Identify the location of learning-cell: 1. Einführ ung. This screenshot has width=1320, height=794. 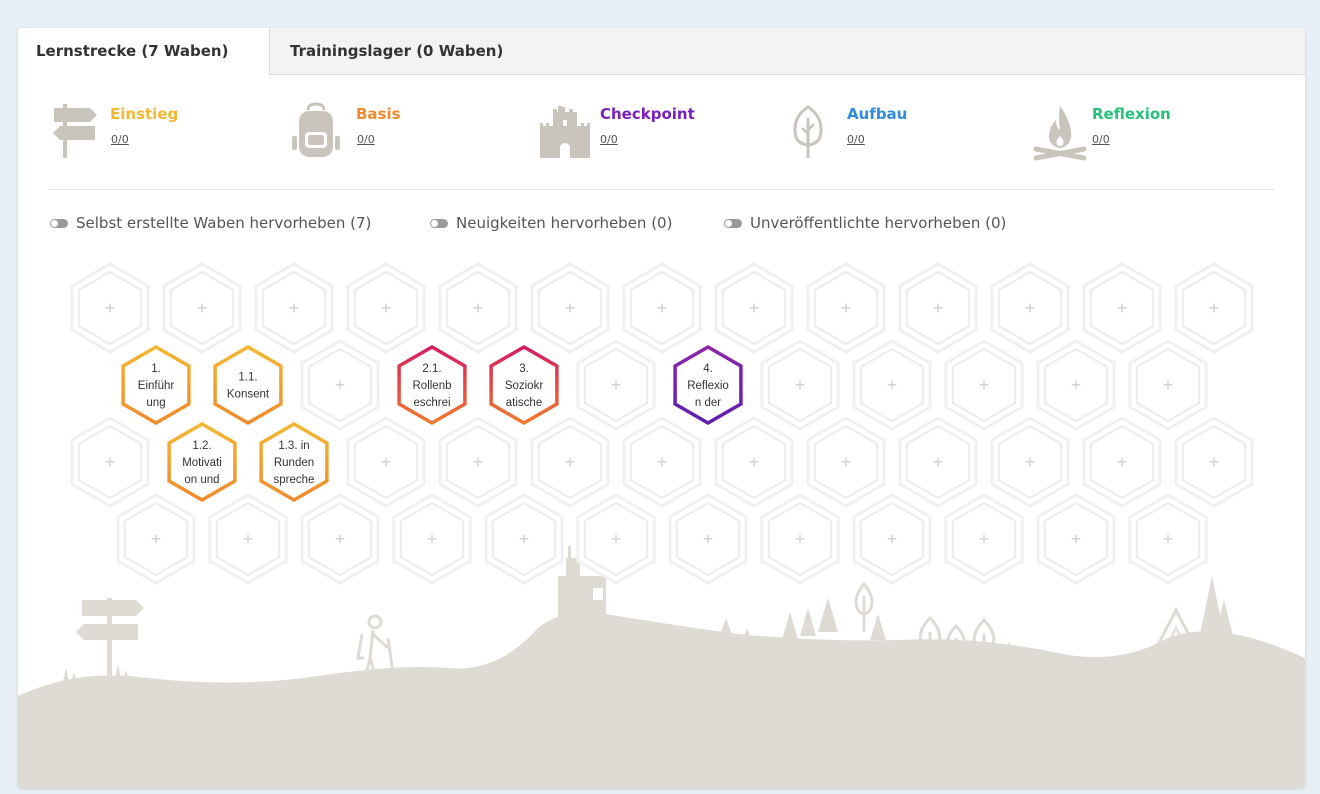
(156, 385).